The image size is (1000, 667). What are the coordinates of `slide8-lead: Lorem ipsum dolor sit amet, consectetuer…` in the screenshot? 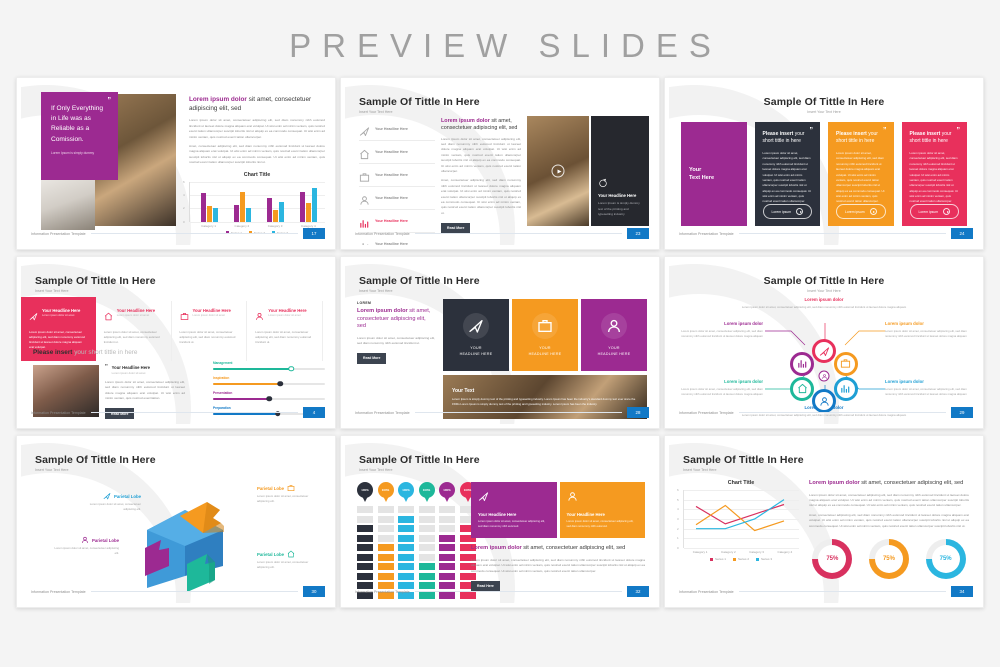 It's located at (548, 548).